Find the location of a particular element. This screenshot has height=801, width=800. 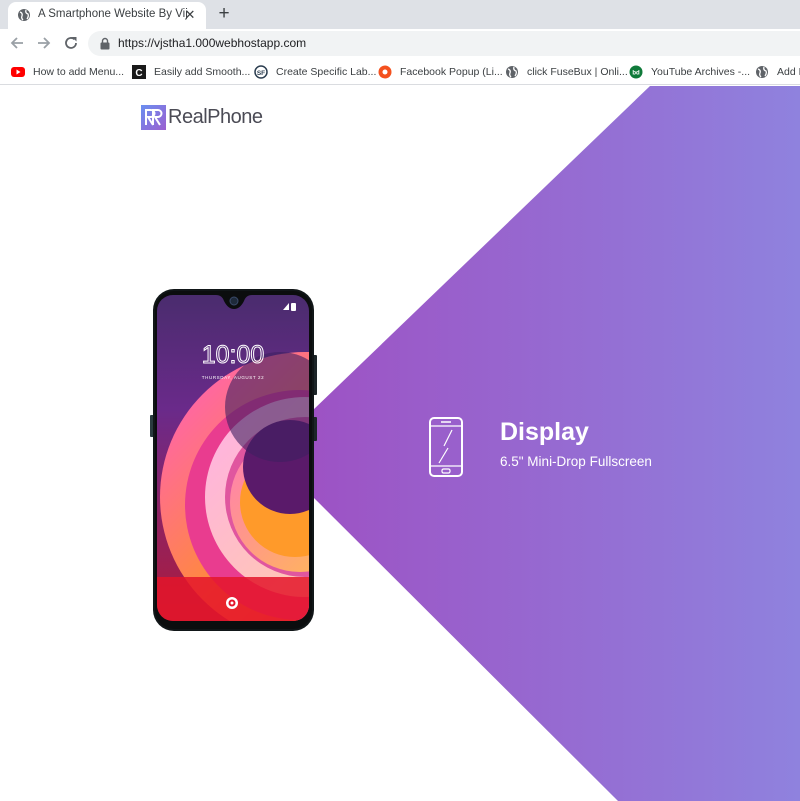

svg-text: bd is located at coordinates (636, 73).